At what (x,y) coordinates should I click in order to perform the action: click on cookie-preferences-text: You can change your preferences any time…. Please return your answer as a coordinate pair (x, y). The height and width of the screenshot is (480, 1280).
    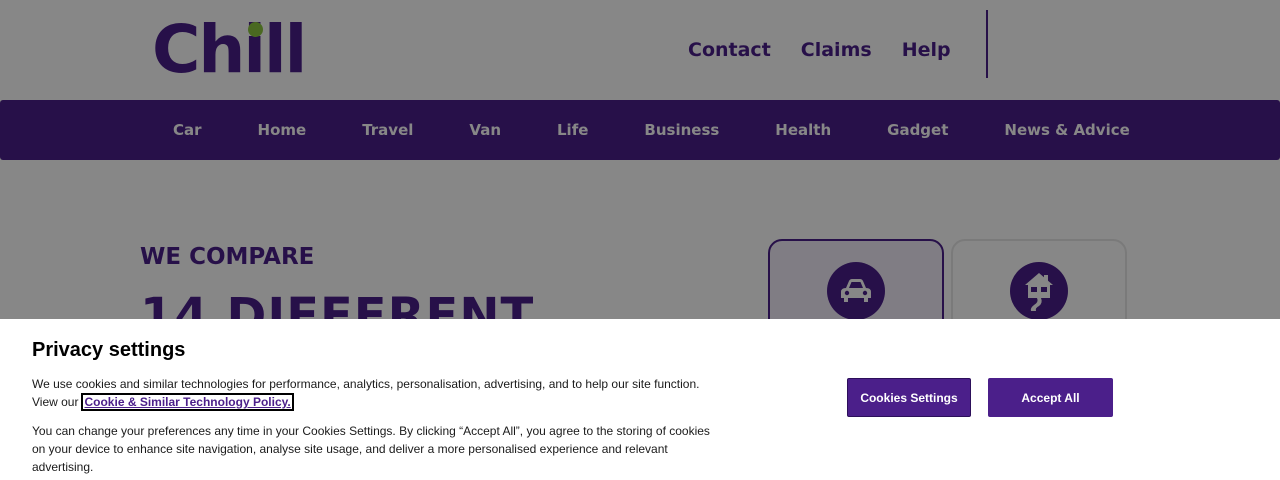
    Looking at the image, I should click on (371, 449).